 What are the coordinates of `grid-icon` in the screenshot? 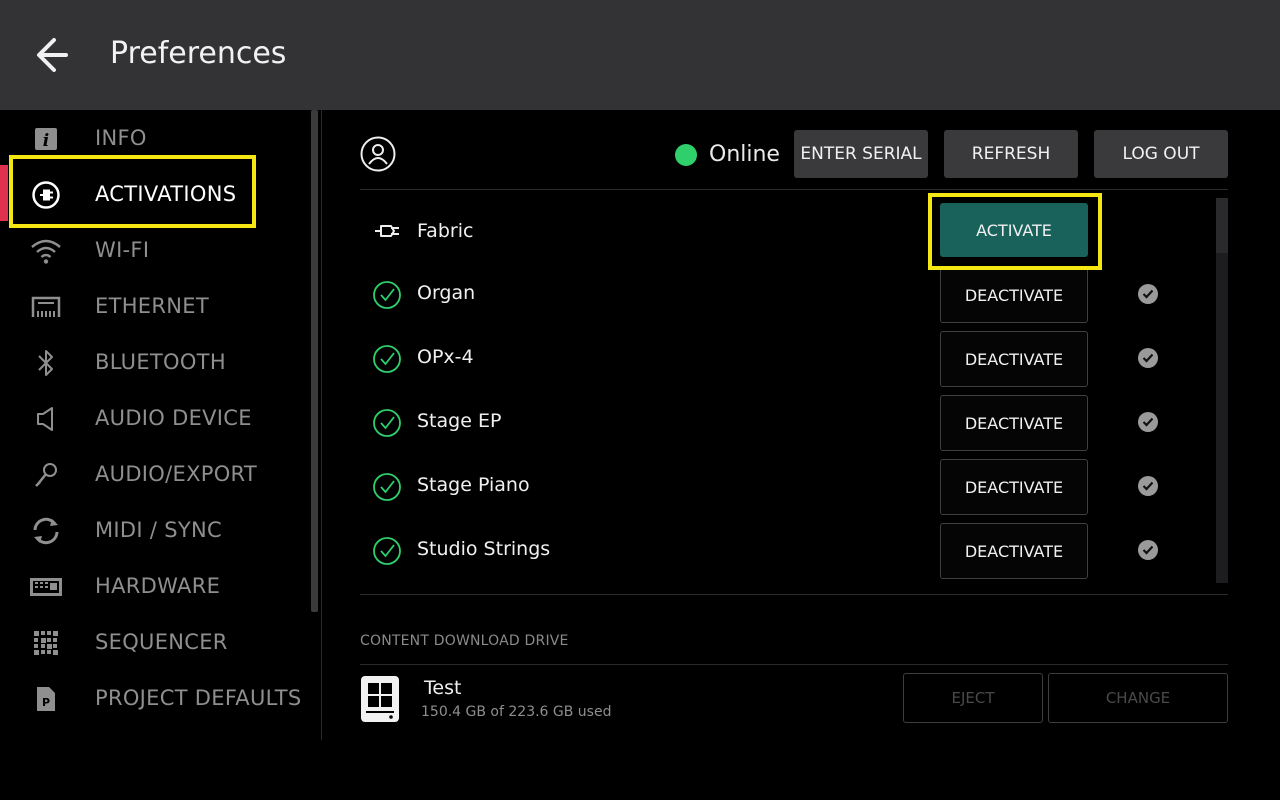 It's located at (46, 643).